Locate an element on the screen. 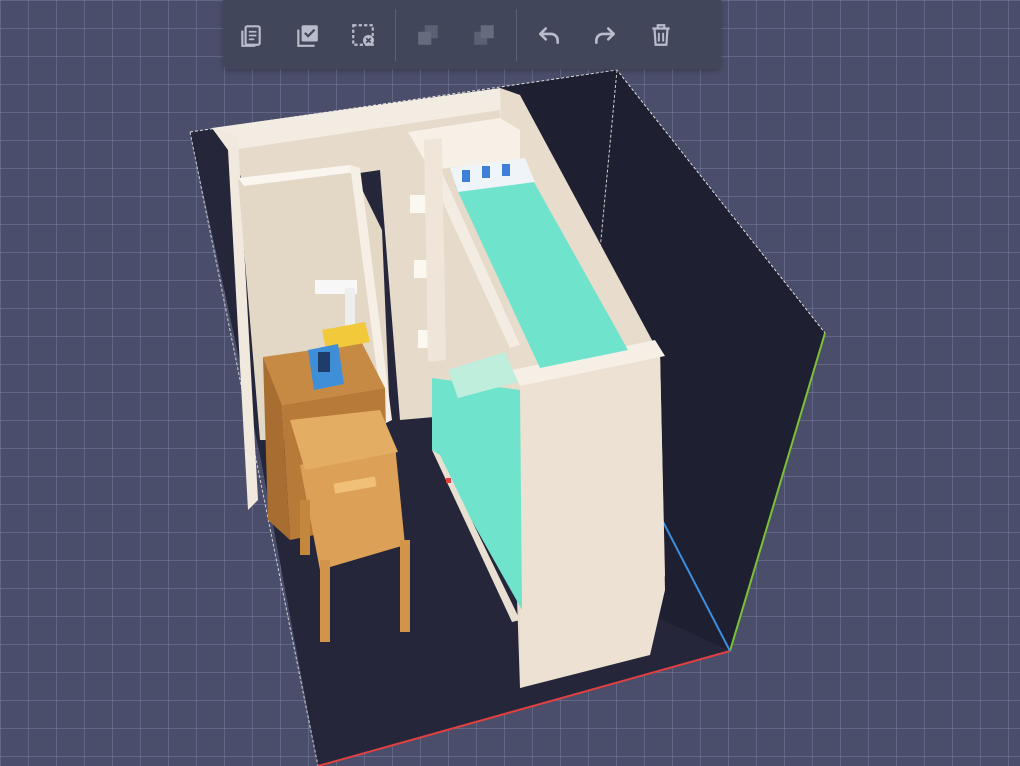  redo-button is located at coordinates (605, 34).